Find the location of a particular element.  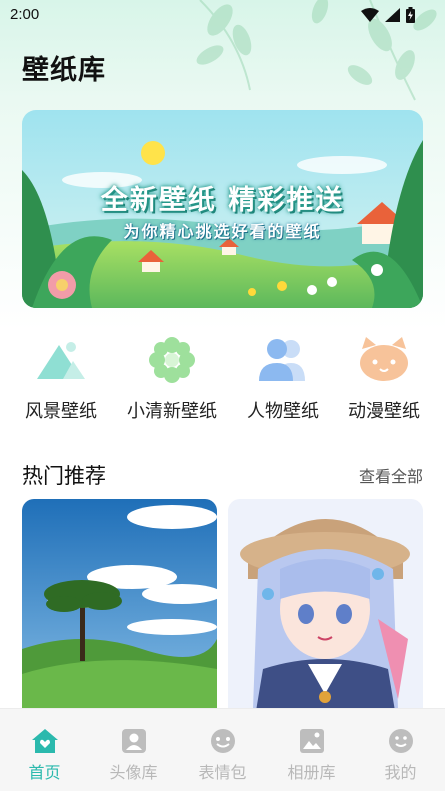

category-label: 风景壁纸 is located at coordinates (61, 411).